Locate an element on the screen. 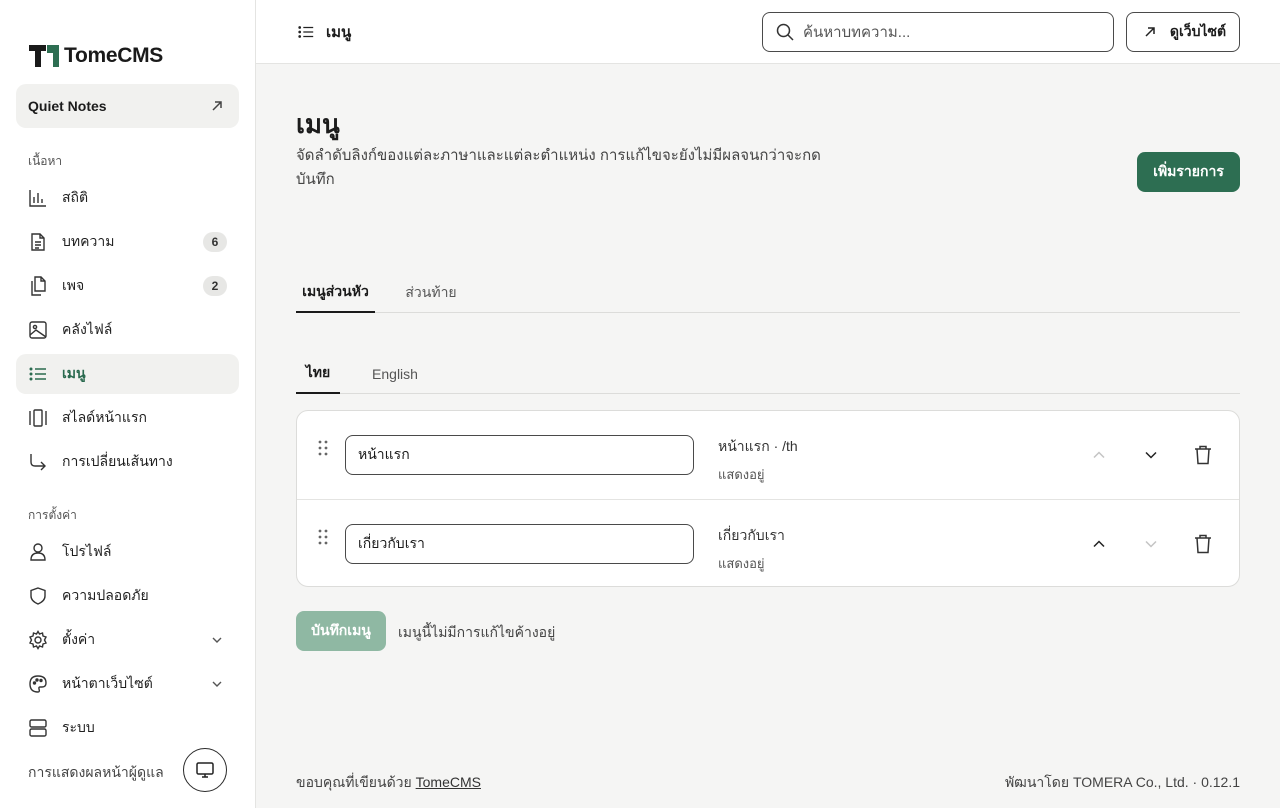 The image size is (1280, 808). admin-display-toggle is located at coordinates (205, 770).